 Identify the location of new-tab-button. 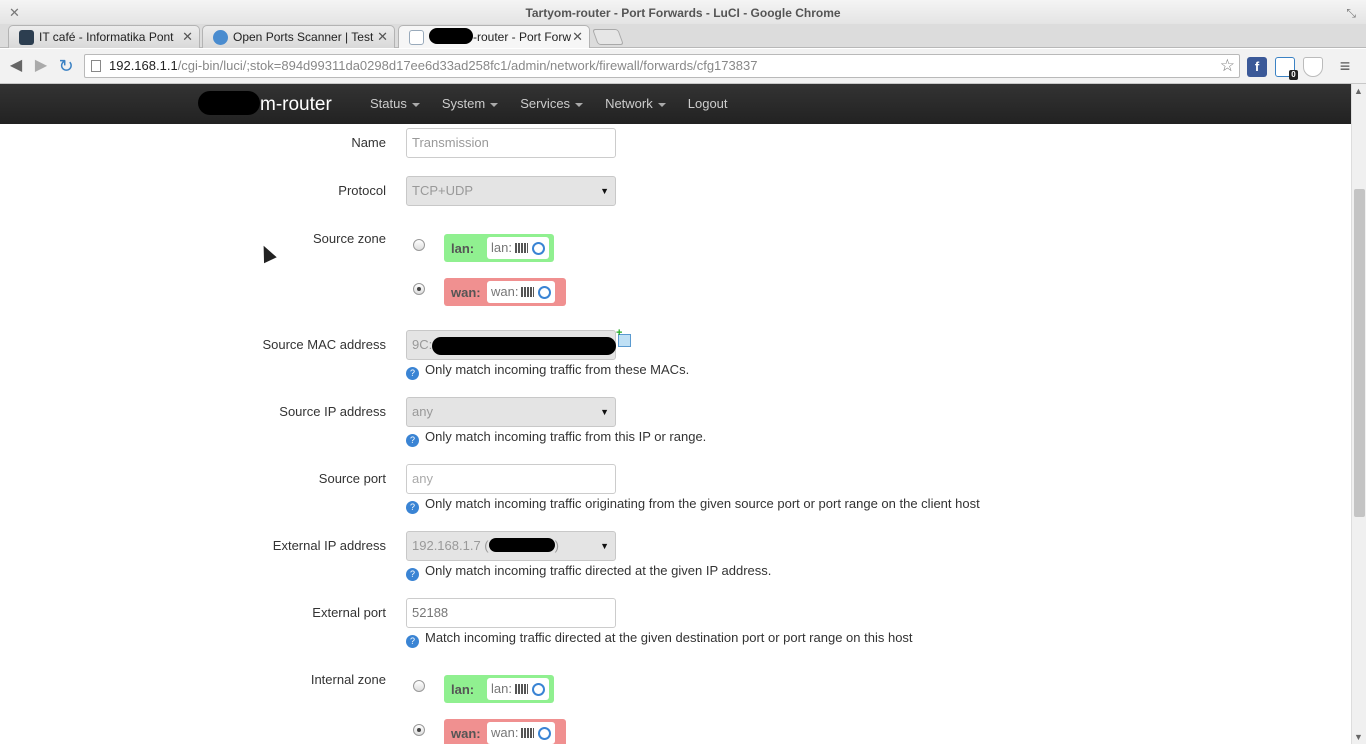
(608, 37).